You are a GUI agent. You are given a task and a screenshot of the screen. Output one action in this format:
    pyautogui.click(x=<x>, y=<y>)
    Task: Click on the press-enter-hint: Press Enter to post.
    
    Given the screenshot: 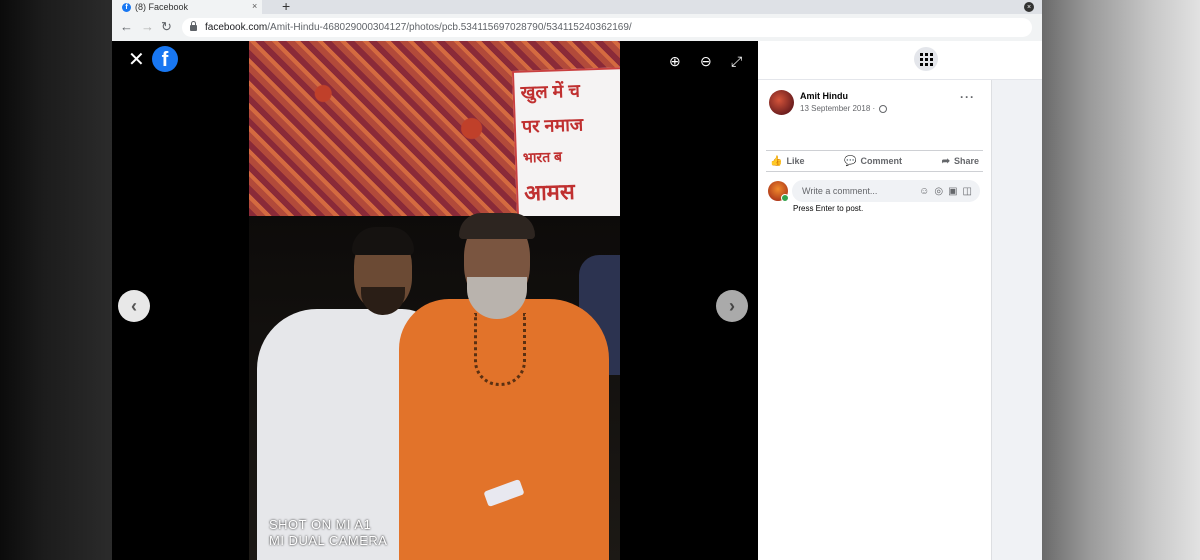 What is the action you would take?
    pyautogui.click(x=828, y=208)
    